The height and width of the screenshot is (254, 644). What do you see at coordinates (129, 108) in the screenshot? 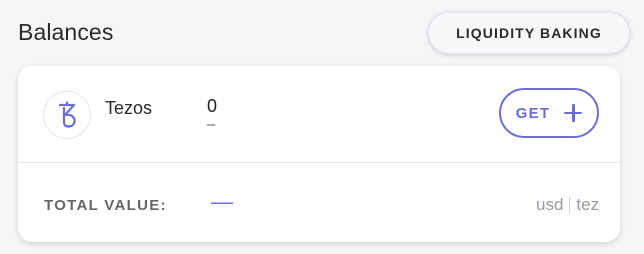
I see `token-name: Tezos` at bounding box center [129, 108].